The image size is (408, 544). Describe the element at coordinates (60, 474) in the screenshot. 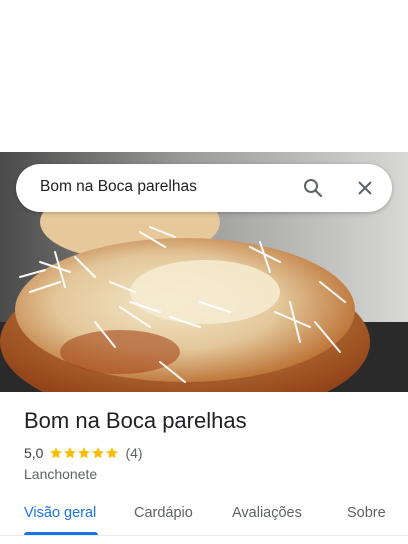

I see `place-category: Lanchonete` at that location.